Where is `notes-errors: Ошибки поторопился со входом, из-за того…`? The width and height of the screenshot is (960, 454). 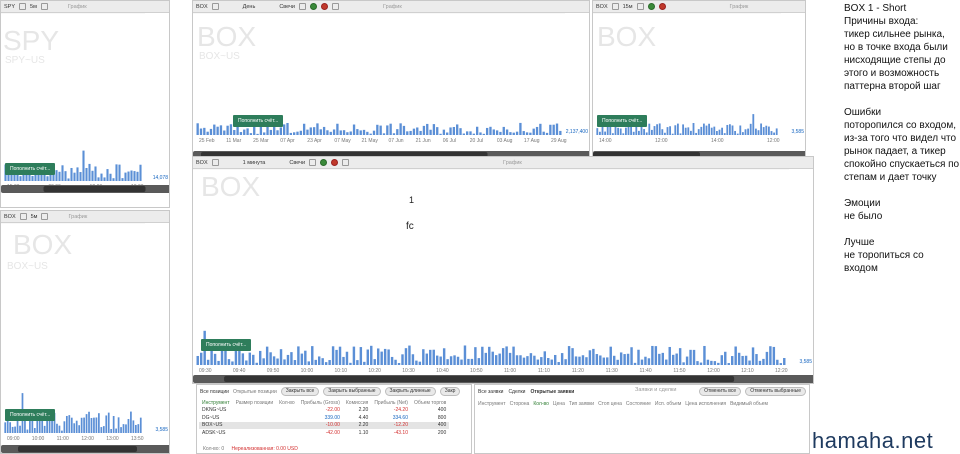 notes-errors: Ошибки поторопился со входом, из-за того… is located at coordinates (902, 145).